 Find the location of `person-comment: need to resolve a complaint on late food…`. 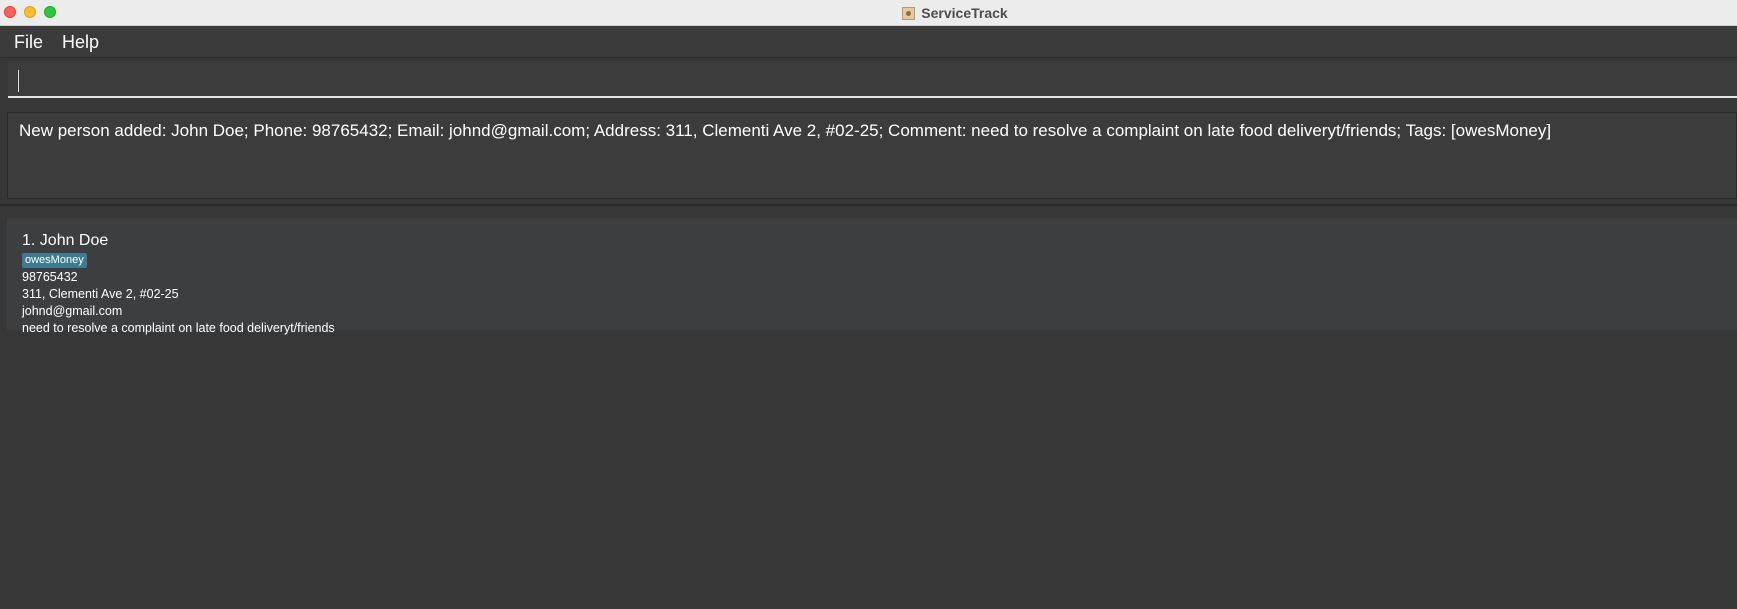

person-comment: need to resolve a complaint on late food… is located at coordinates (178, 328).